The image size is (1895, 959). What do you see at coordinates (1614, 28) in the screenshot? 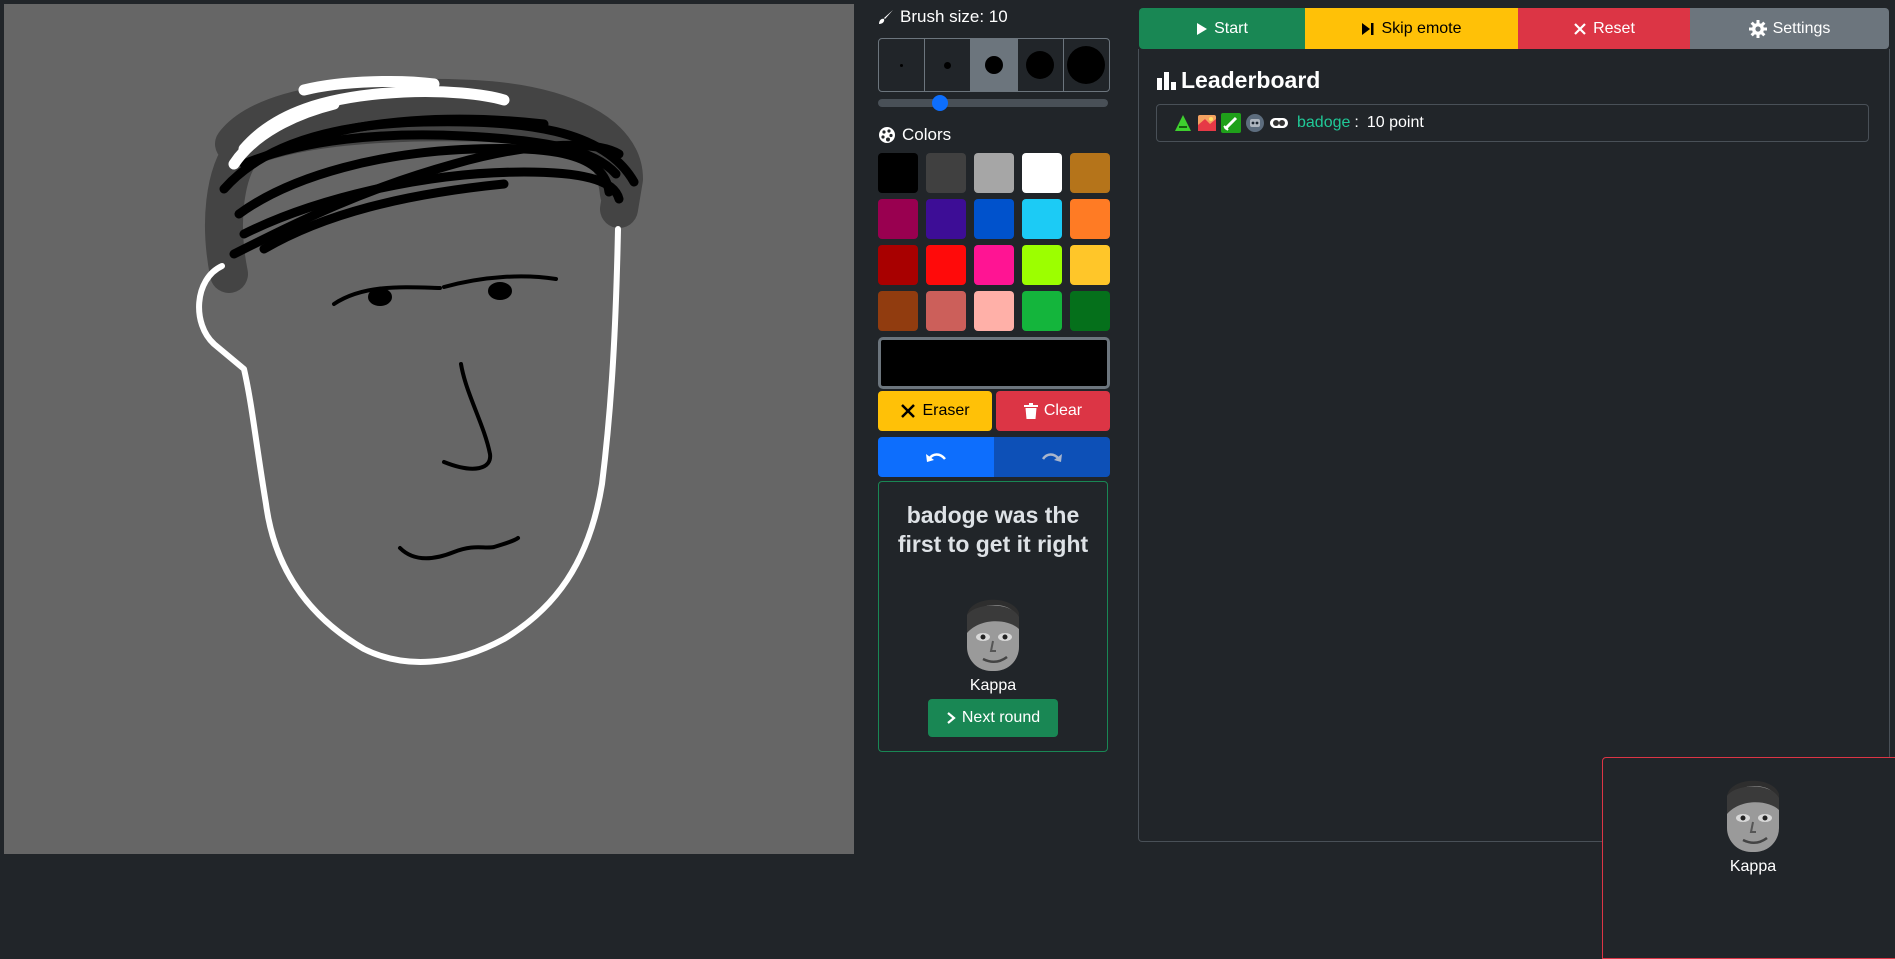
I see `reset-label: Reset` at bounding box center [1614, 28].